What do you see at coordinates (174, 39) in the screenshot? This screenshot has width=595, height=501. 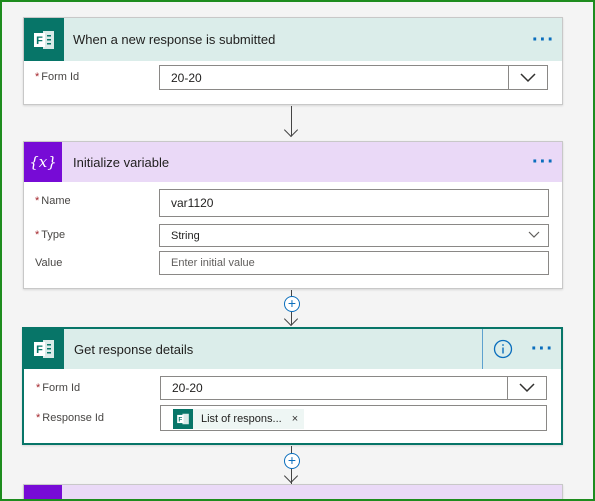 I see `trigger-title: When a new response is submitted` at bounding box center [174, 39].